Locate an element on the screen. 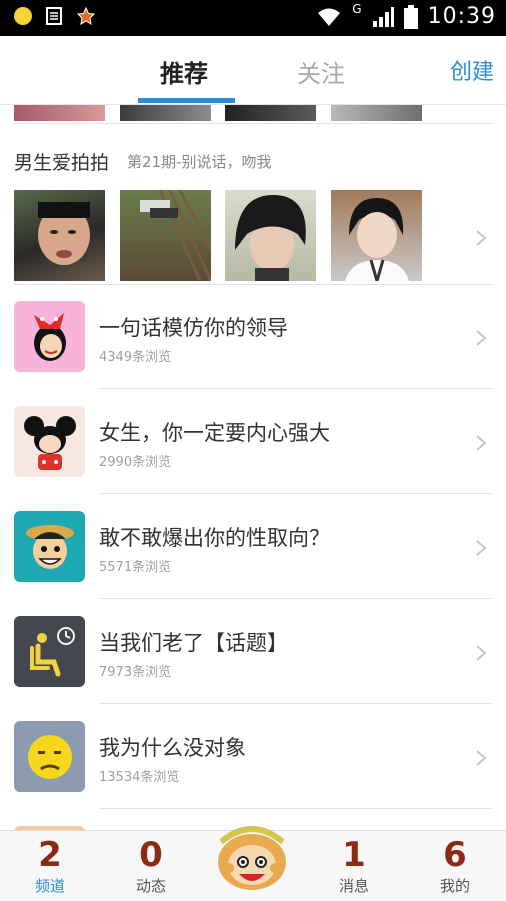 This screenshot has height=901, width=506. nav-messages: 1 消息 is located at coordinates (354, 866).